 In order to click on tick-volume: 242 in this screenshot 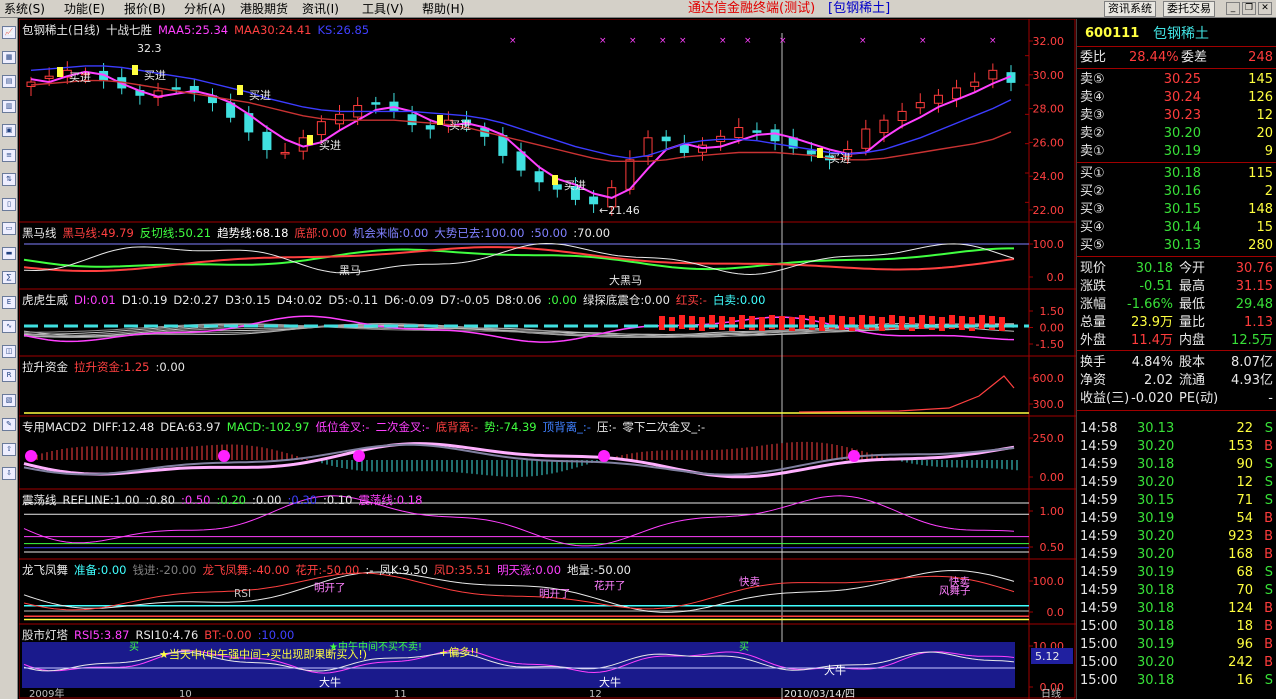, I will do `click(1240, 662)`.